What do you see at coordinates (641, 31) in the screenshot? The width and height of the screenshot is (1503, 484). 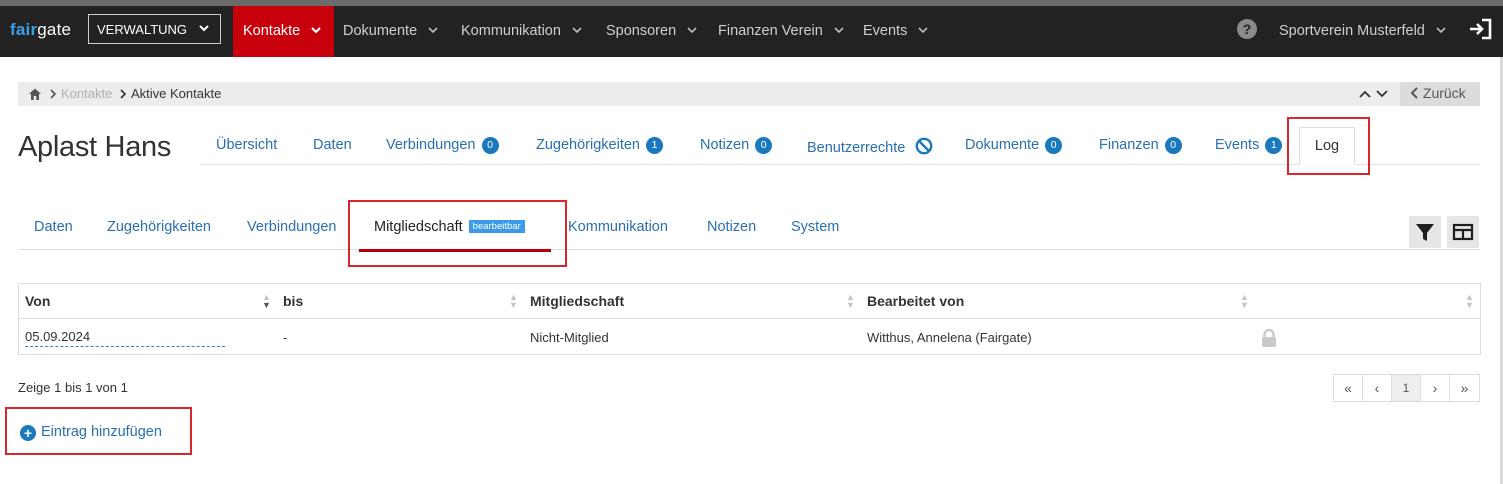 I see `nav-item-label: Sponsoren` at bounding box center [641, 31].